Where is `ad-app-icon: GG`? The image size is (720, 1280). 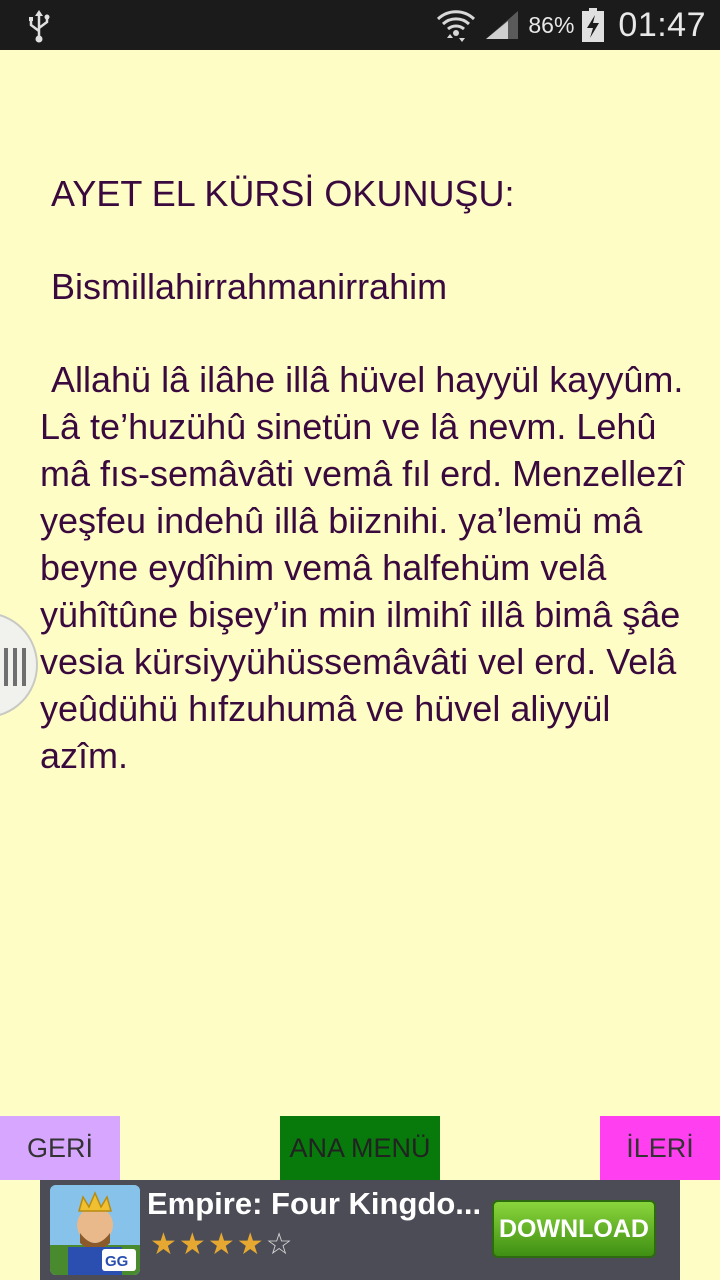
ad-app-icon: GG is located at coordinates (95, 1230).